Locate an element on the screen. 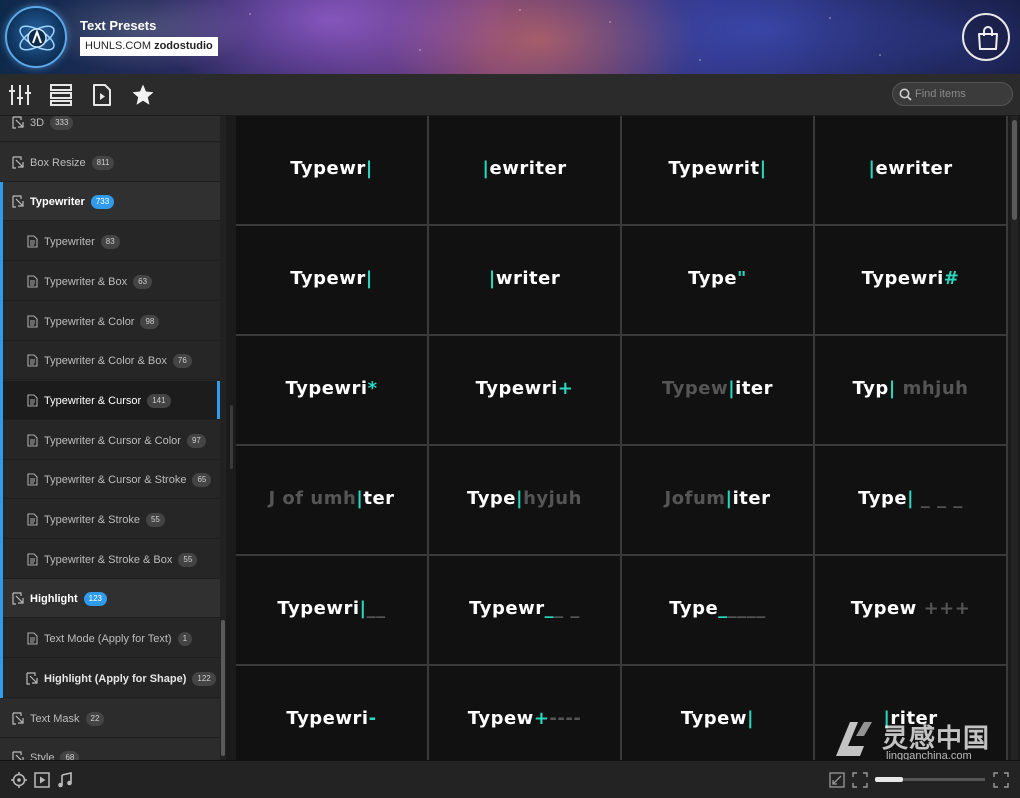  app-logo is located at coordinates (36, 37).